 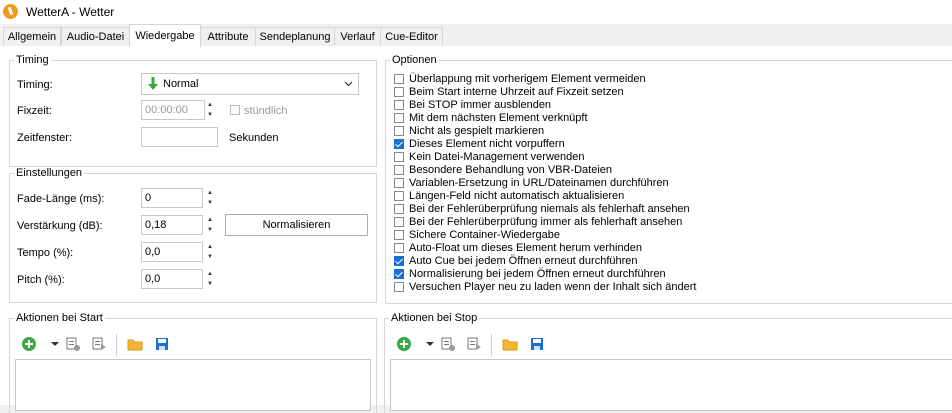 I want to click on aktionen-start-label: Aktionen bei Start, so click(x=59, y=318).